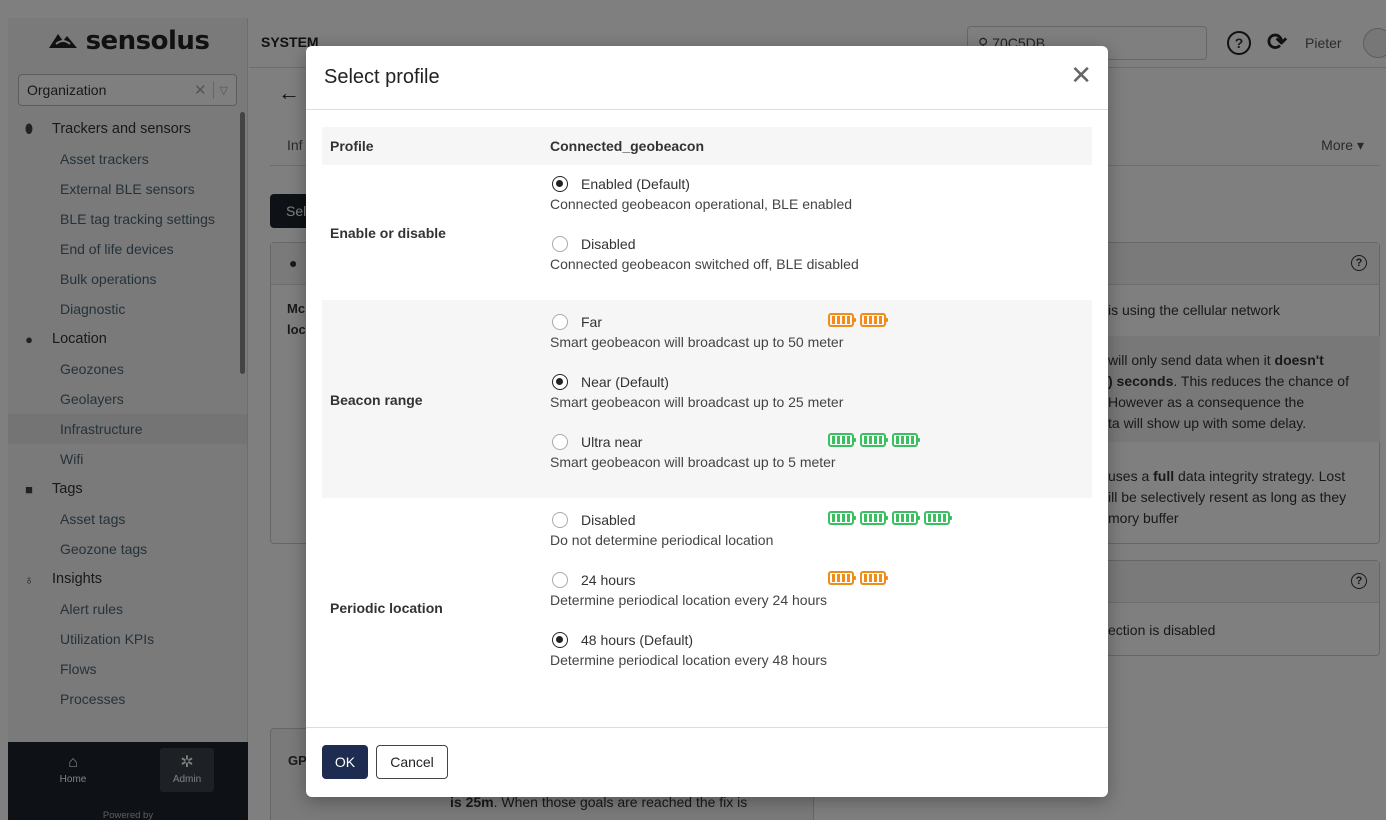 This screenshot has height=820, width=1386. What do you see at coordinates (635, 184) in the screenshot?
I see `option-label: Enabled (Default)` at bounding box center [635, 184].